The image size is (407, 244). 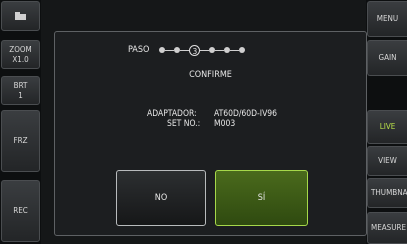 I want to click on no-button: NO, so click(x=161, y=198).